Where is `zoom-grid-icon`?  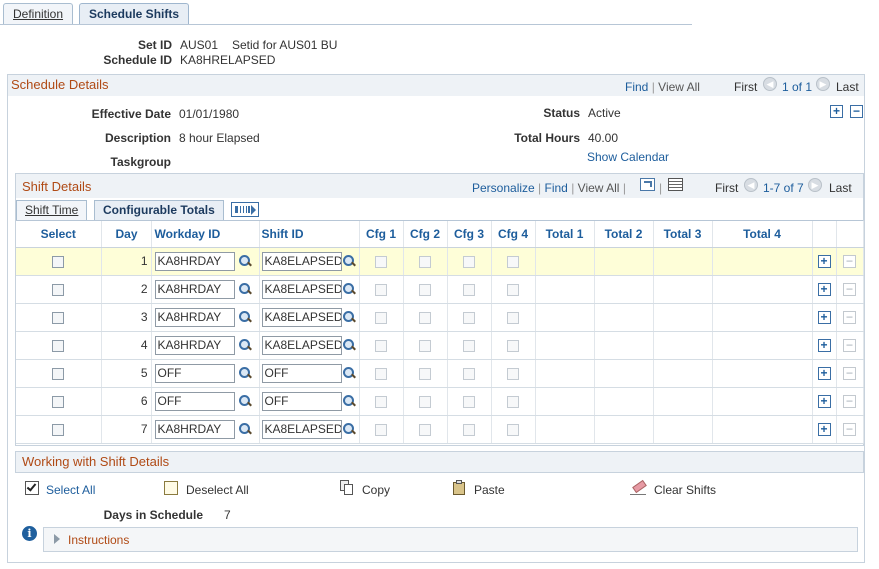 zoom-grid-icon is located at coordinates (647, 184).